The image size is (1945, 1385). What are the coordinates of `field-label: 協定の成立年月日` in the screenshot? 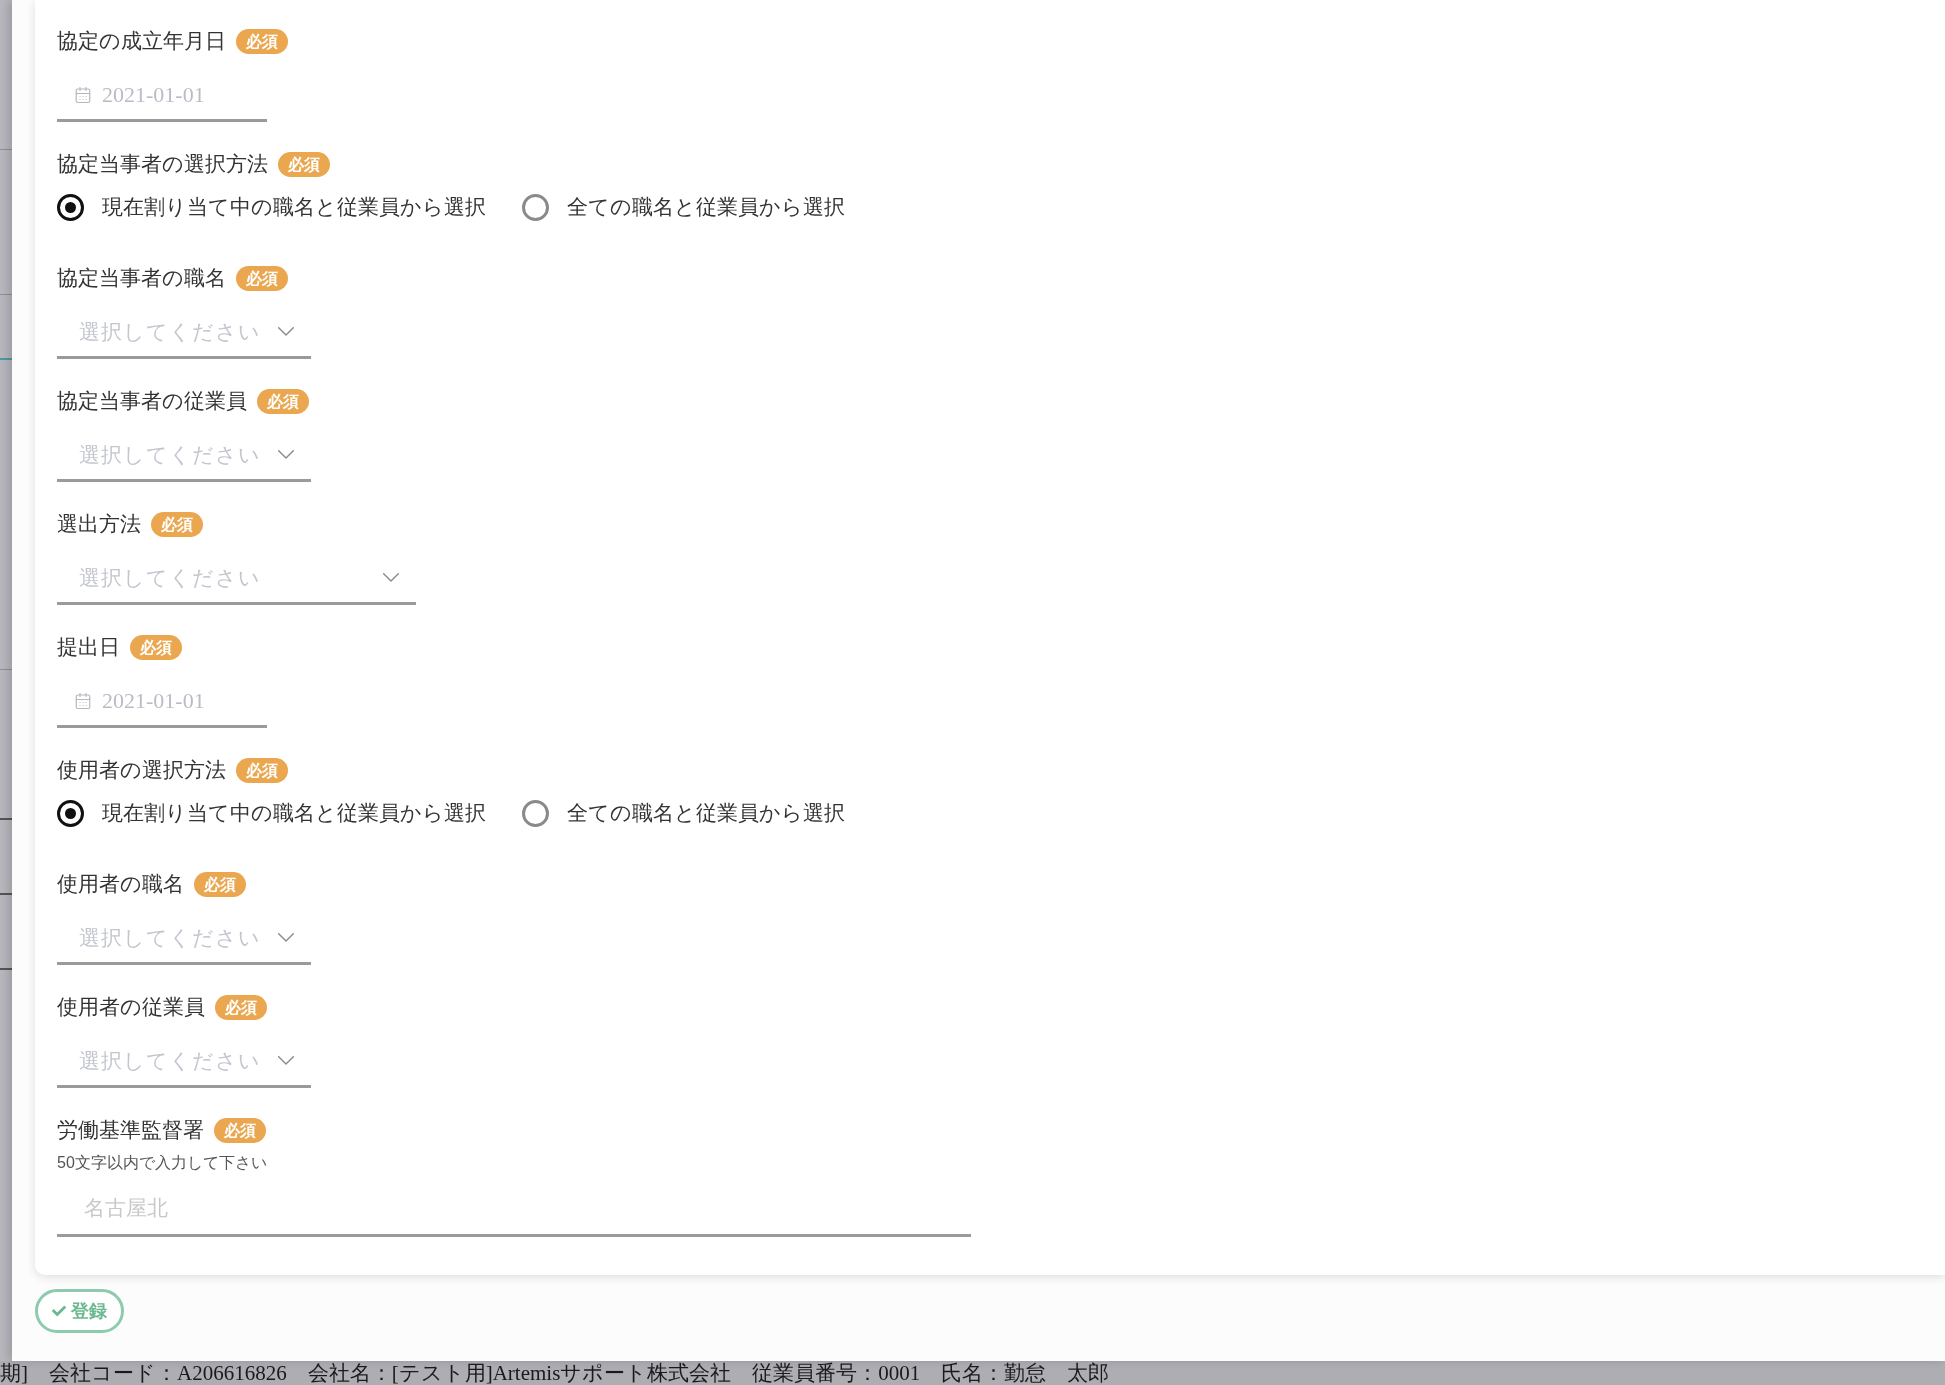 It's located at (141, 41).